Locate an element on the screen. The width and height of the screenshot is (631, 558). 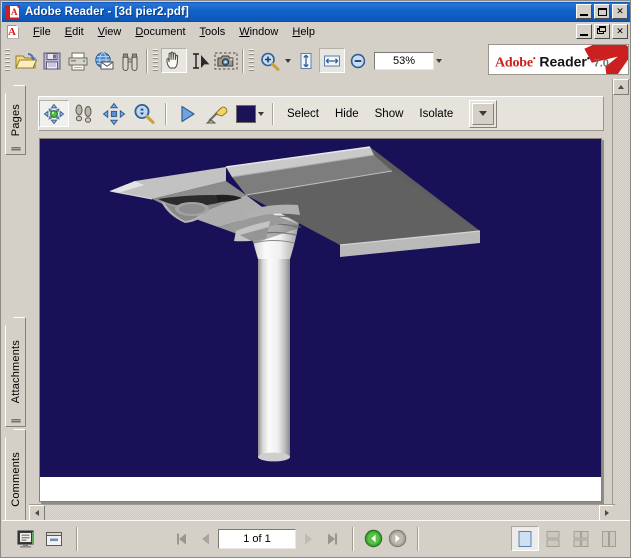
next-page-icon is located at coordinates (308, 538).